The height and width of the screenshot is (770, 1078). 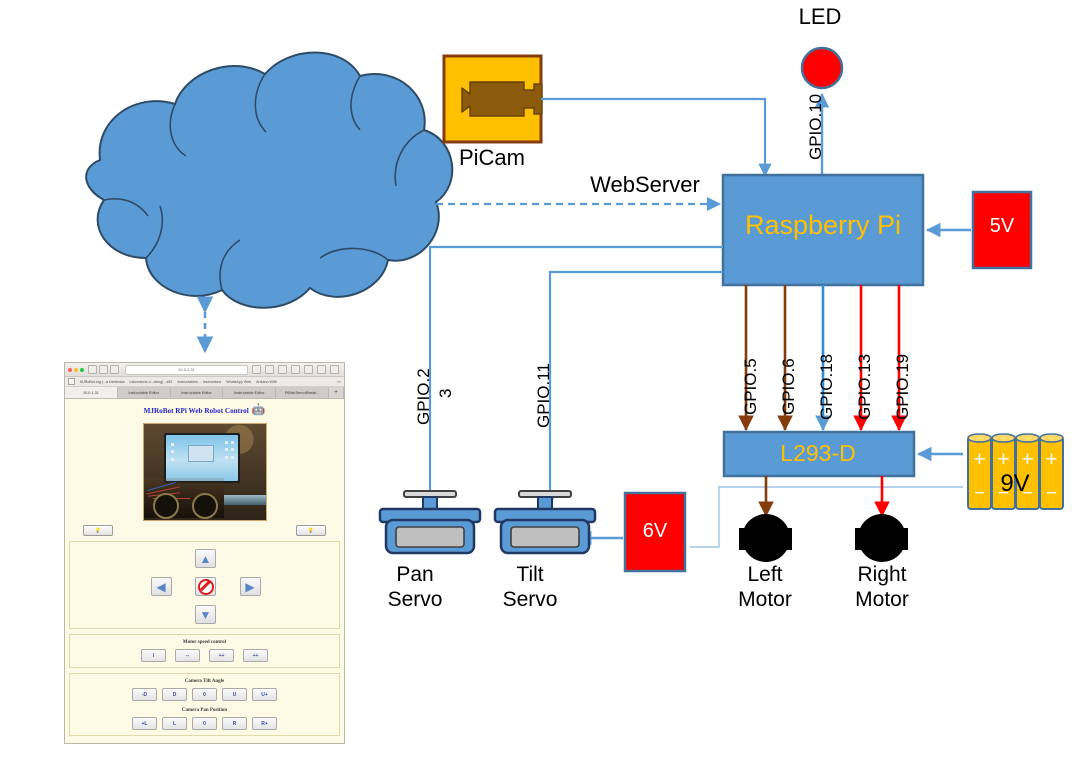 What do you see at coordinates (186, 369) in the screenshot?
I see `address-bar: 10.0.1.31` at bounding box center [186, 369].